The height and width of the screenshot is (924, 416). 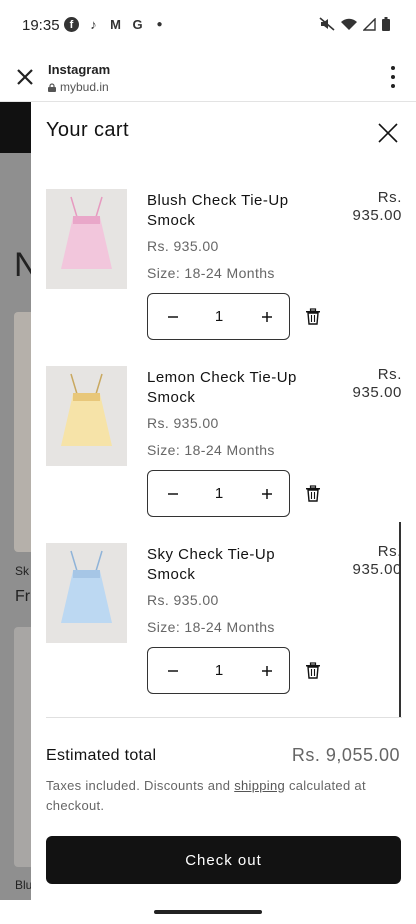 What do you see at coordinates (101, 755) in the screenshot?
I see `estimated-total-label: Estimated total` at bounding box center [101, 755].